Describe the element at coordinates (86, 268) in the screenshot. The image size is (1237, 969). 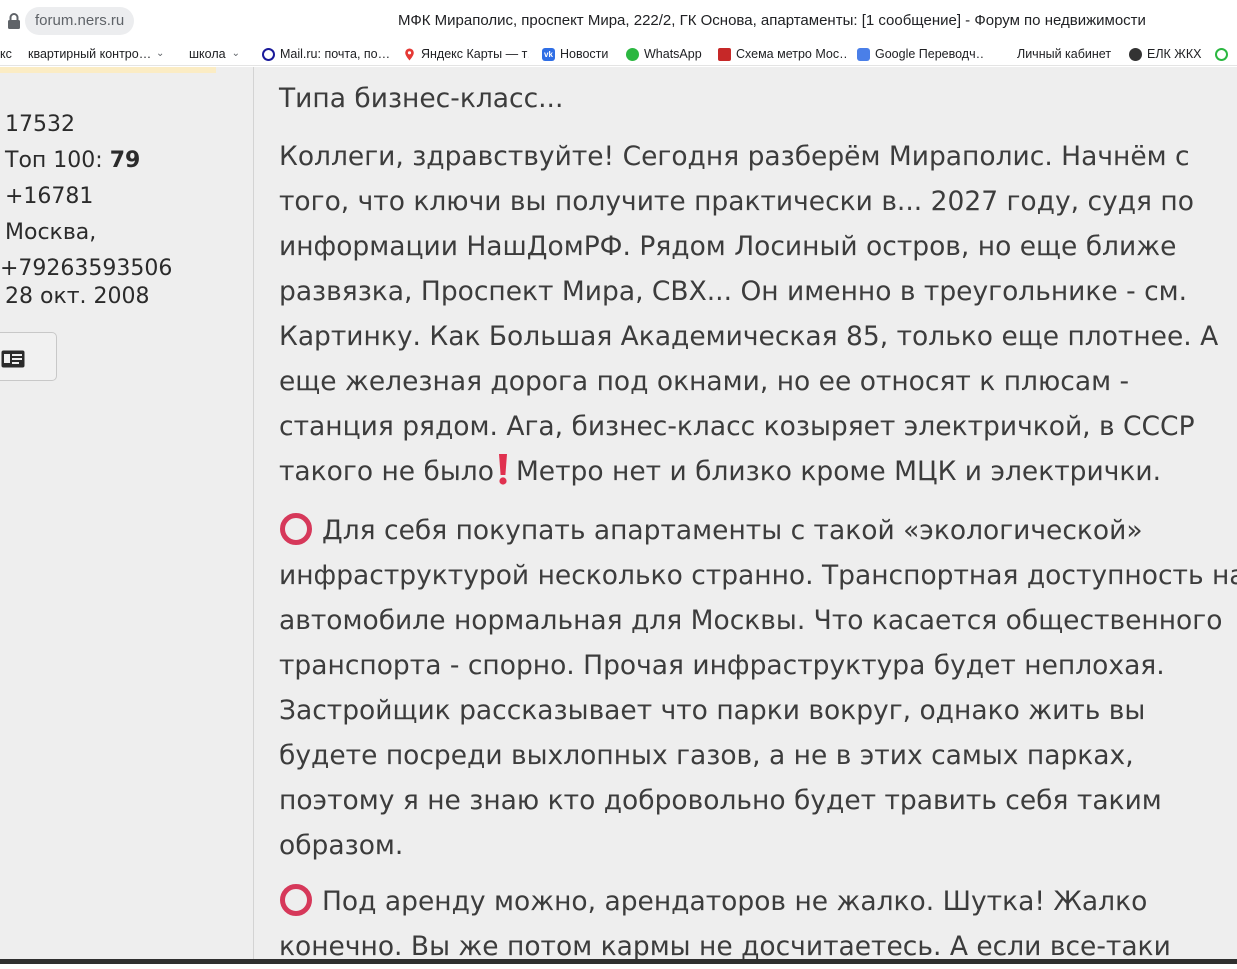
I see `phone: +79263593506` at that location.